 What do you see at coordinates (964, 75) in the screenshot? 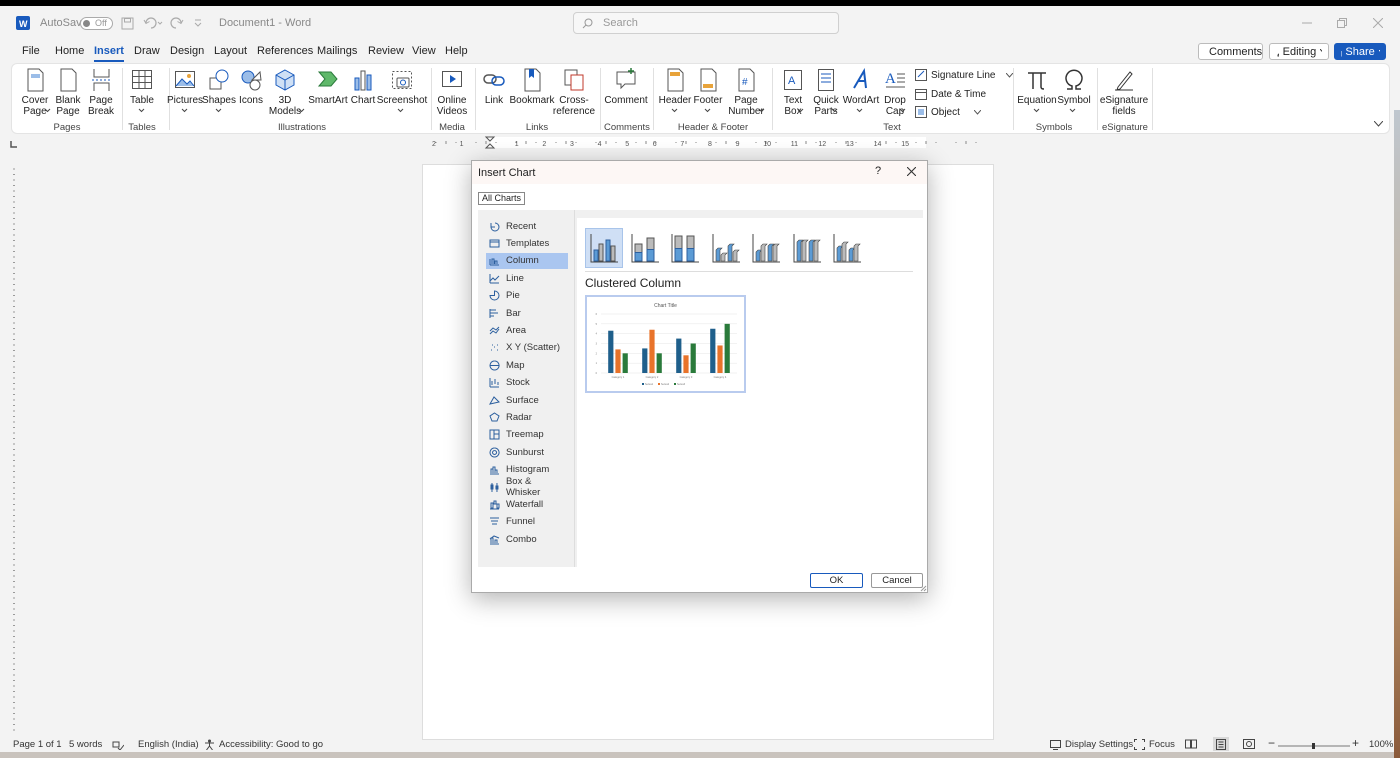
I see `signature-line-button: Signature Line` at bounding box center [964, 75].